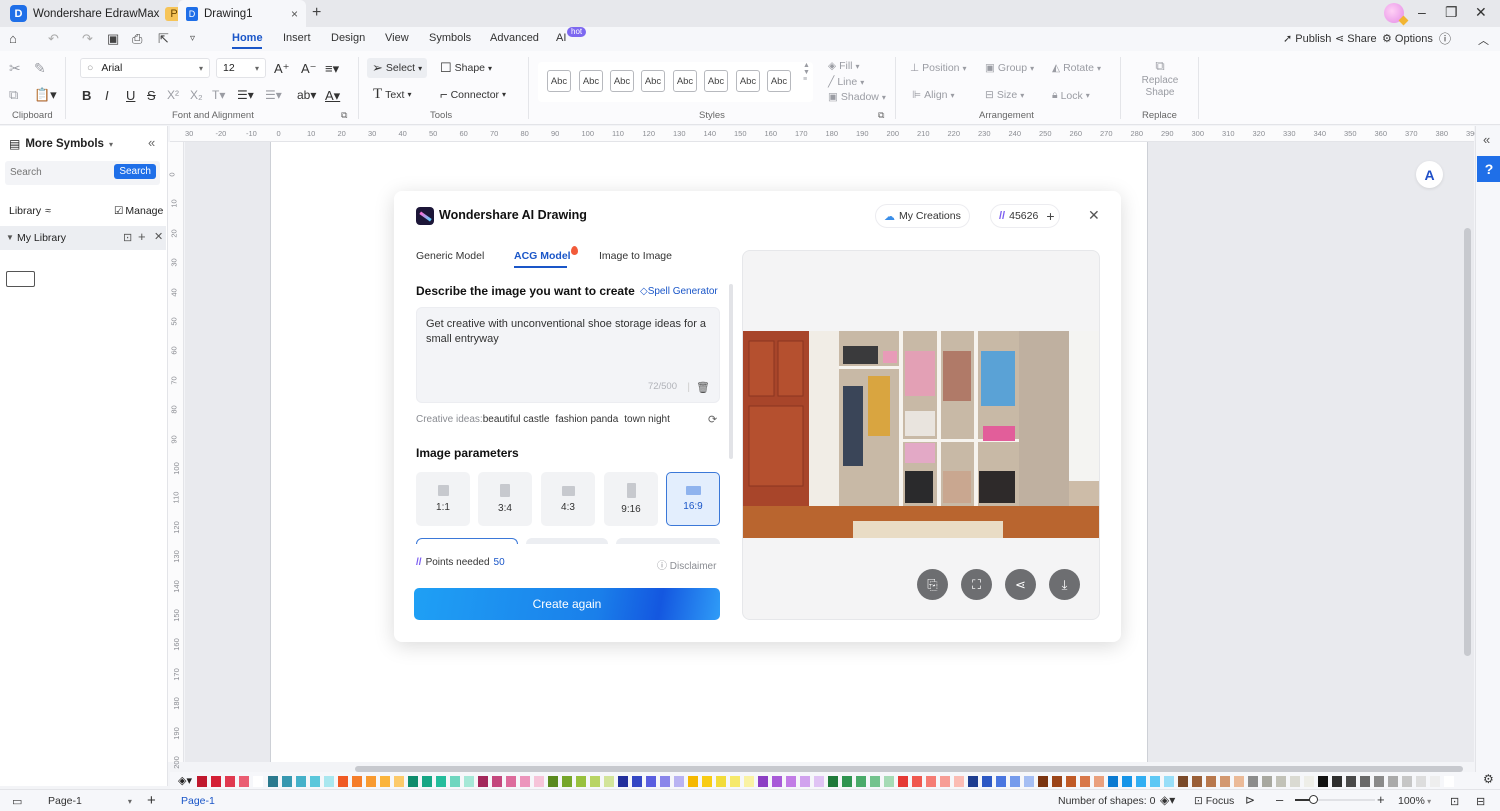 The width and height of the screenshot is (1500, 811). I want to click on app-tab: D Wondershare EdrawMax Pro, so click(101, 13).